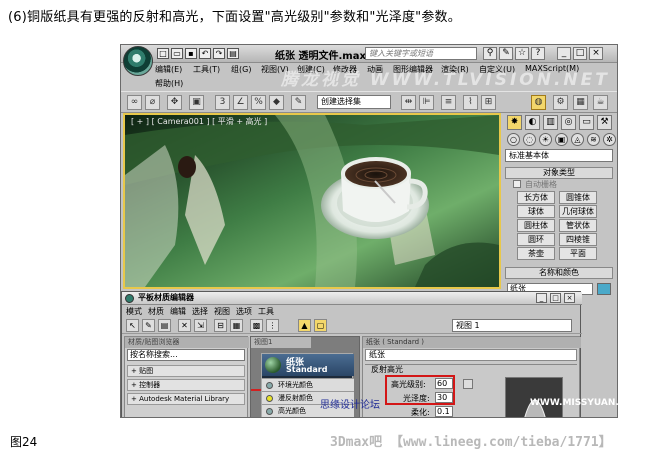  I want to click on sphere-button: 球体, so click(536, 211).